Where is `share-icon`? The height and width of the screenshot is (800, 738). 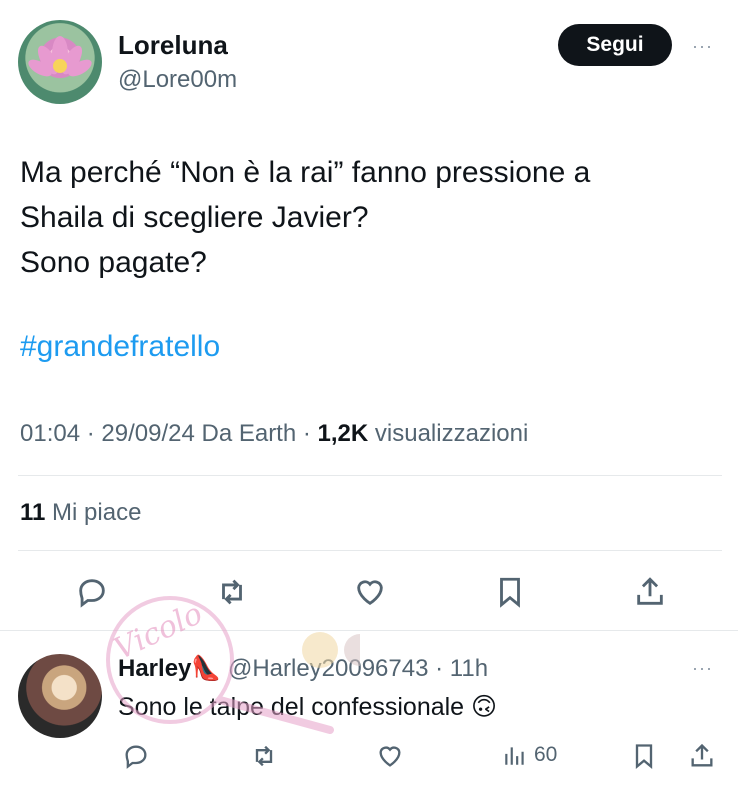
share-icon is located at coordinates (650, 592).